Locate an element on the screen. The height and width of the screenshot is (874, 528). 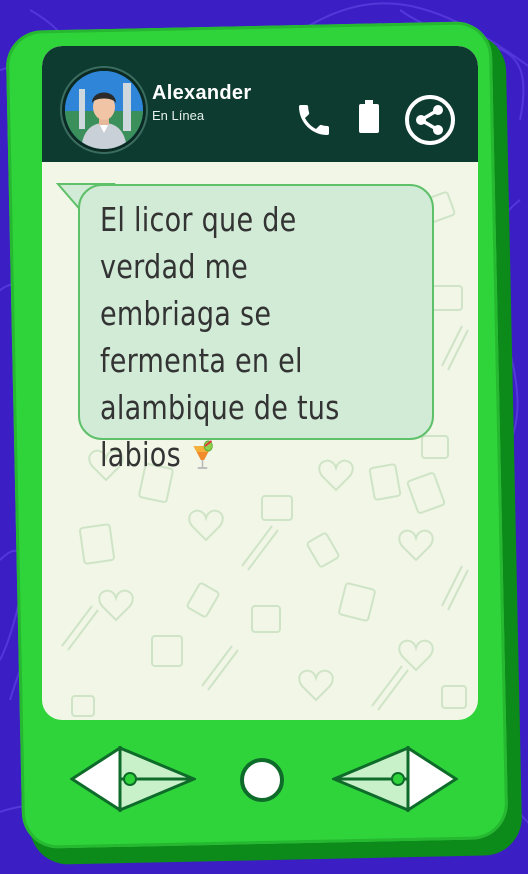
tropical-drink-emoji is located at coordinates (203, 454).